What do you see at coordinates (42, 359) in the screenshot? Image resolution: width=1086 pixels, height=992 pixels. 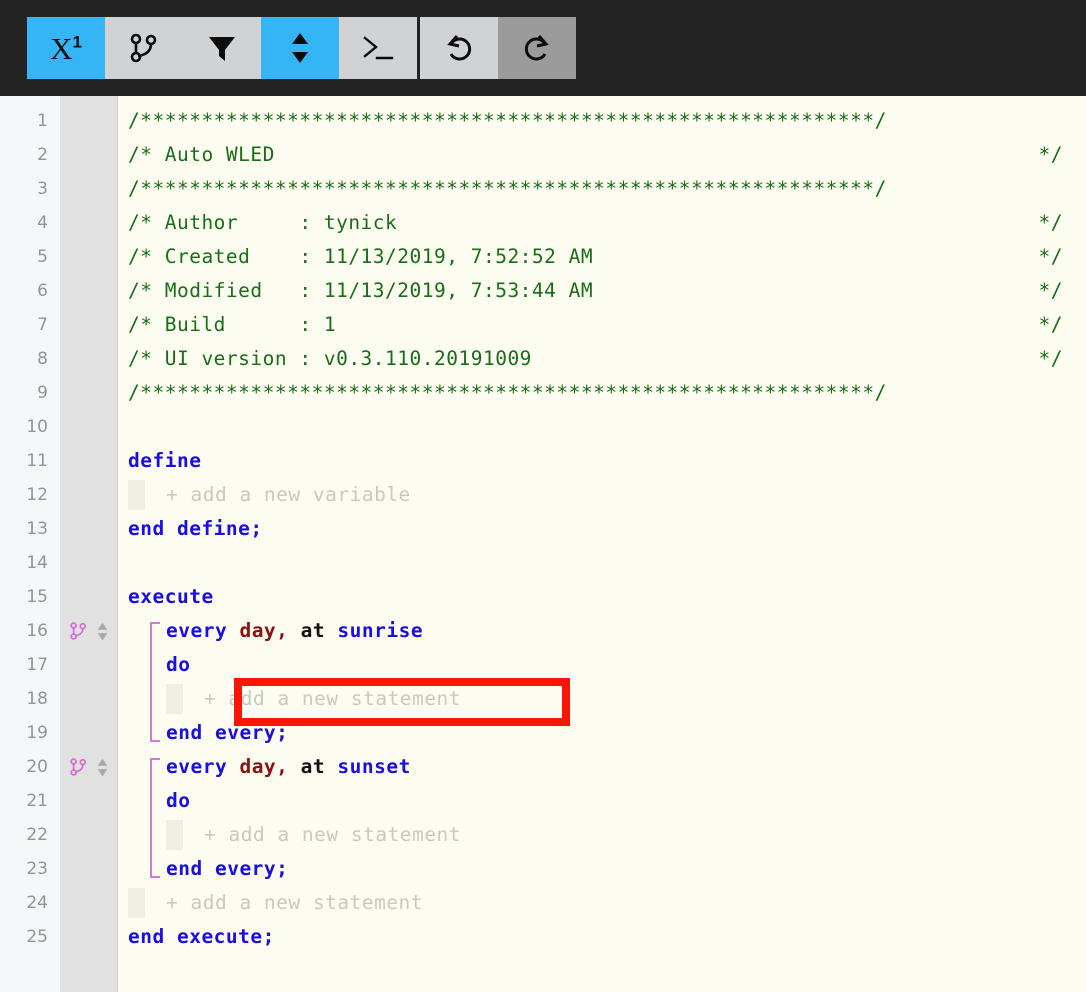 I see `line-number: 8` at bounding box center [42, 359].